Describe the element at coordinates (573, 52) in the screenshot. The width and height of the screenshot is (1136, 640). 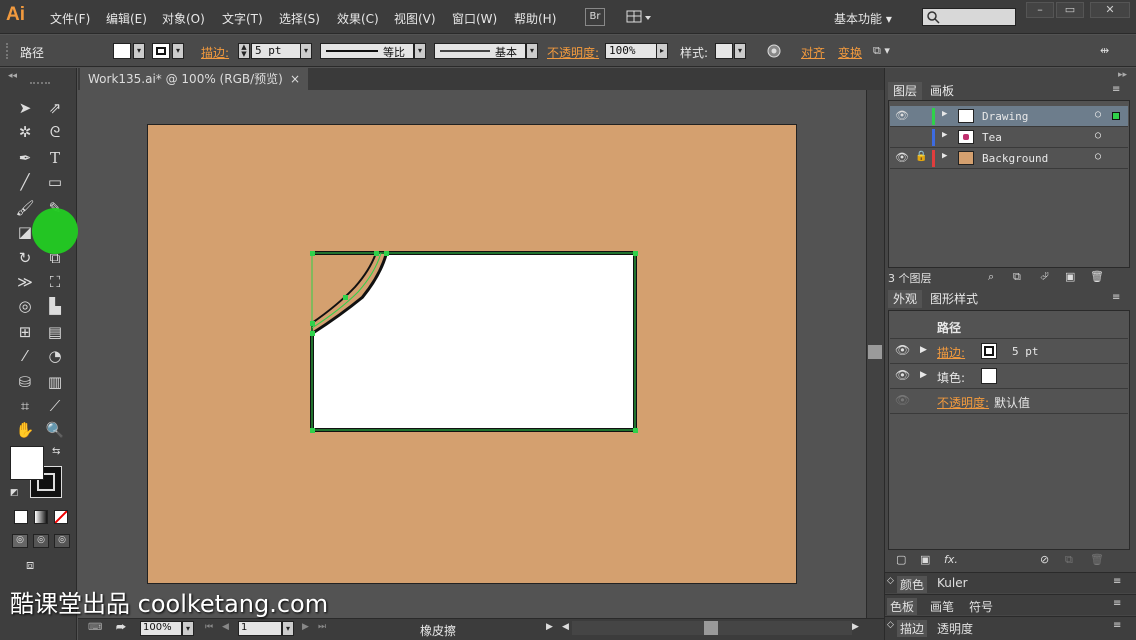
I see `opacity-panel-link: 不透明度:` at that location.